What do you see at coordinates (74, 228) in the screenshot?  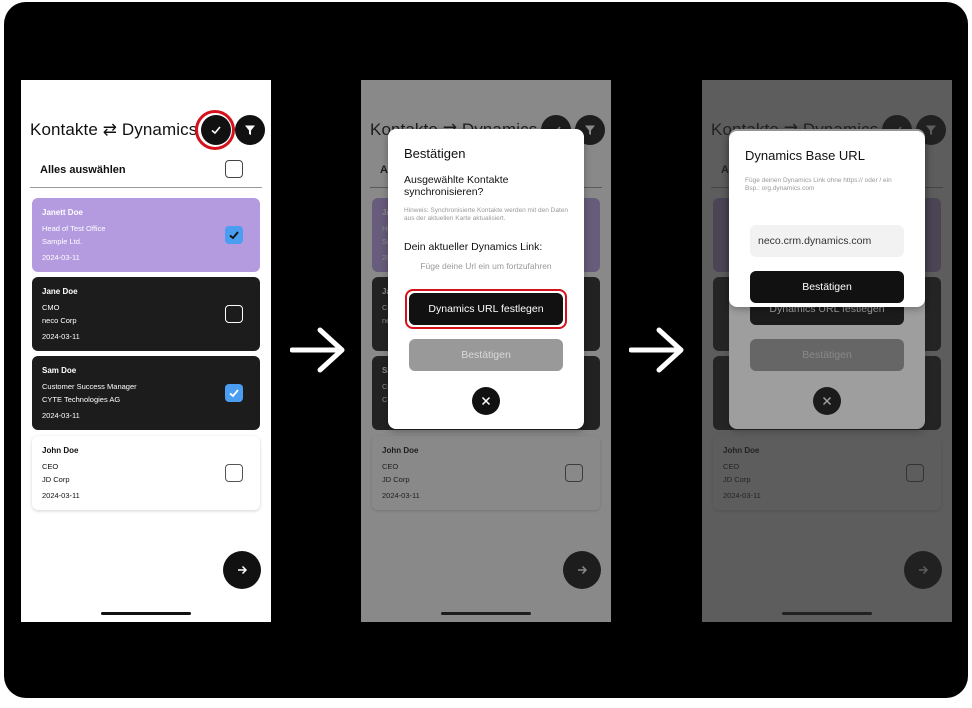 I see `contact-role: Head of Test Office` at bounding box center [74, 228].